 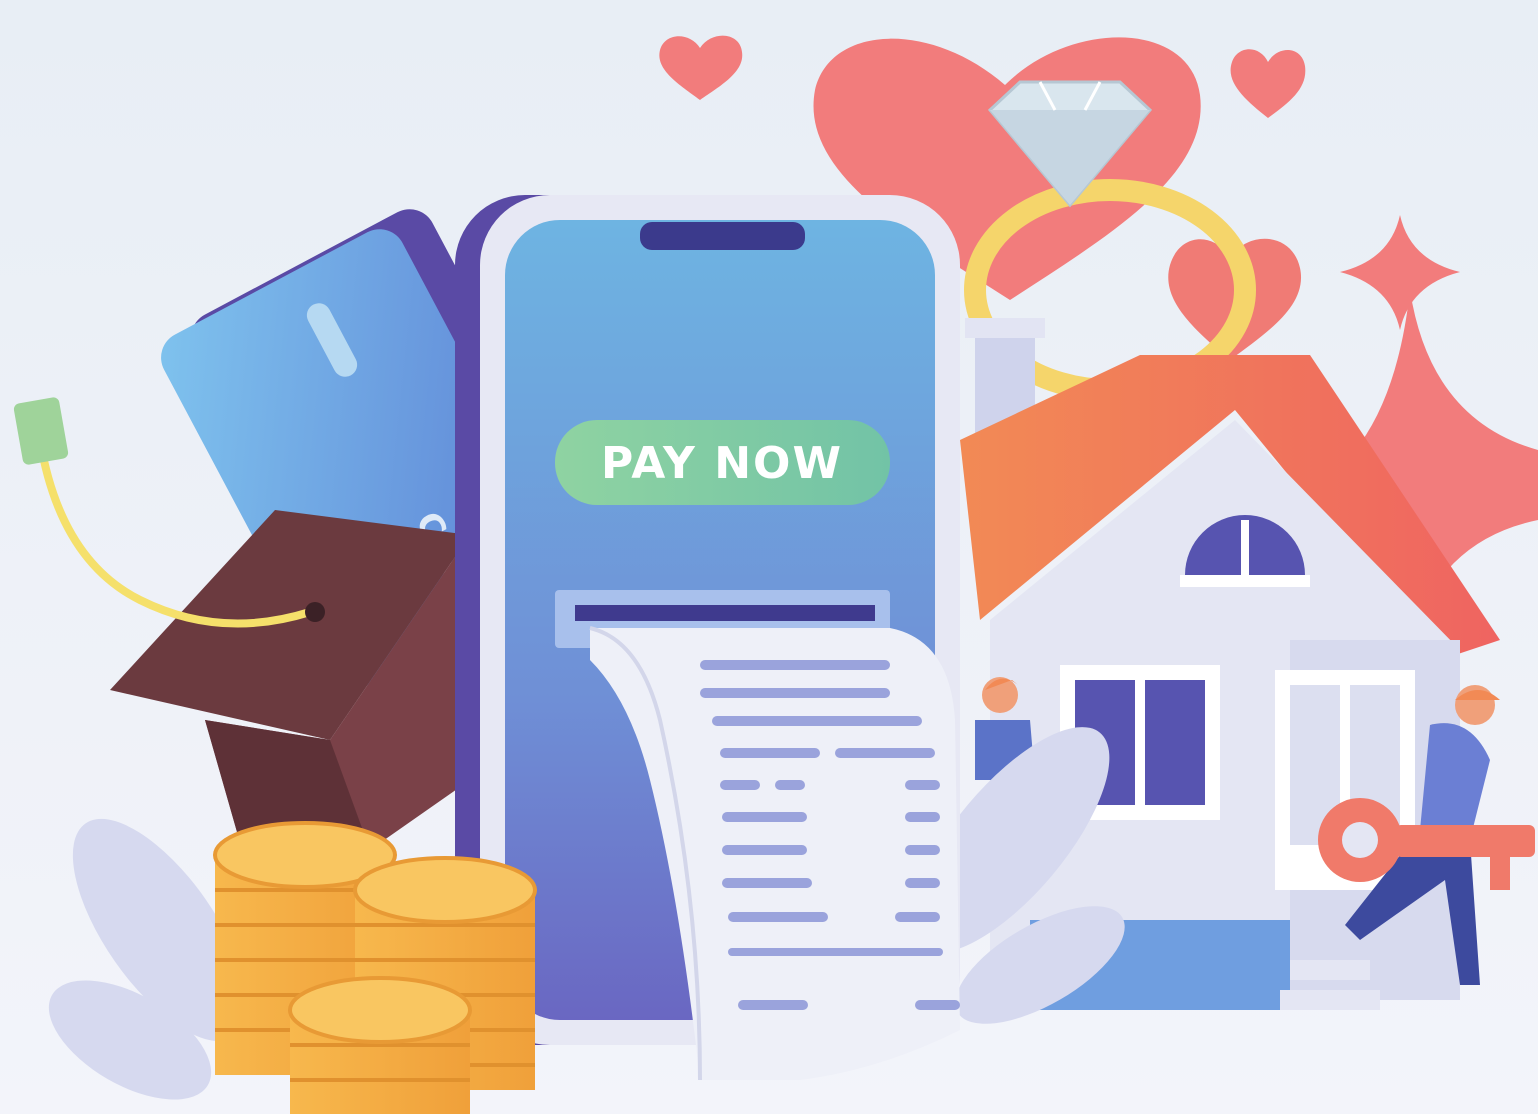 I want to click on gold-coins-icon, so click(x=375, y=967).